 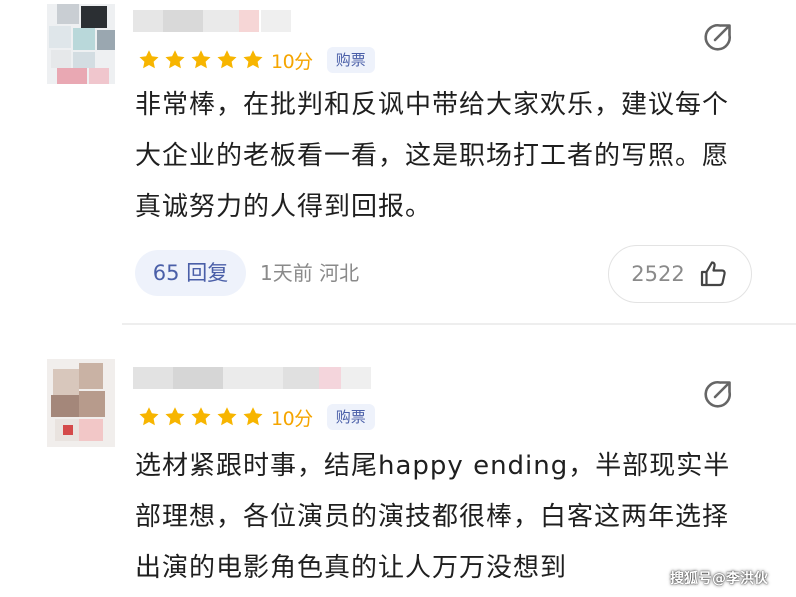 I want to click on divider, so click(x=459, y=324).